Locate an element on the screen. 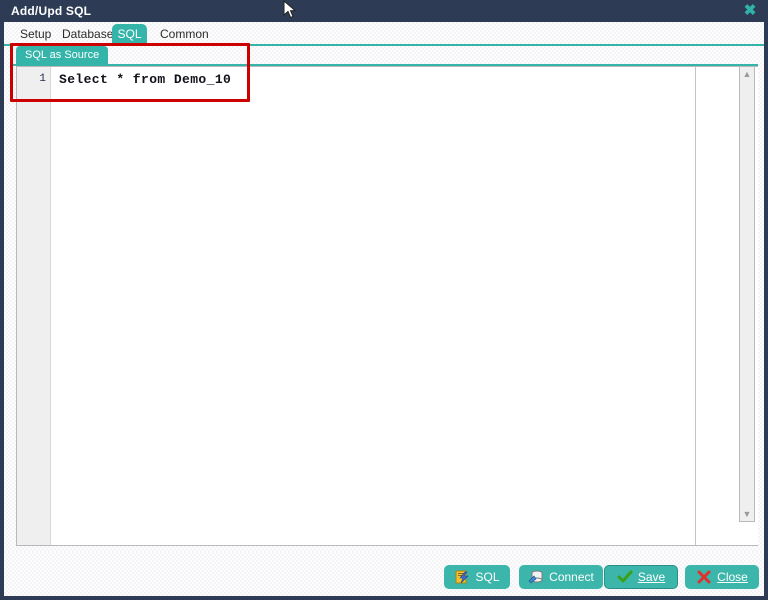 This screenshot has width=768, height=600. window-title: Add/Upd SQL is located at coordinates (51, 11).